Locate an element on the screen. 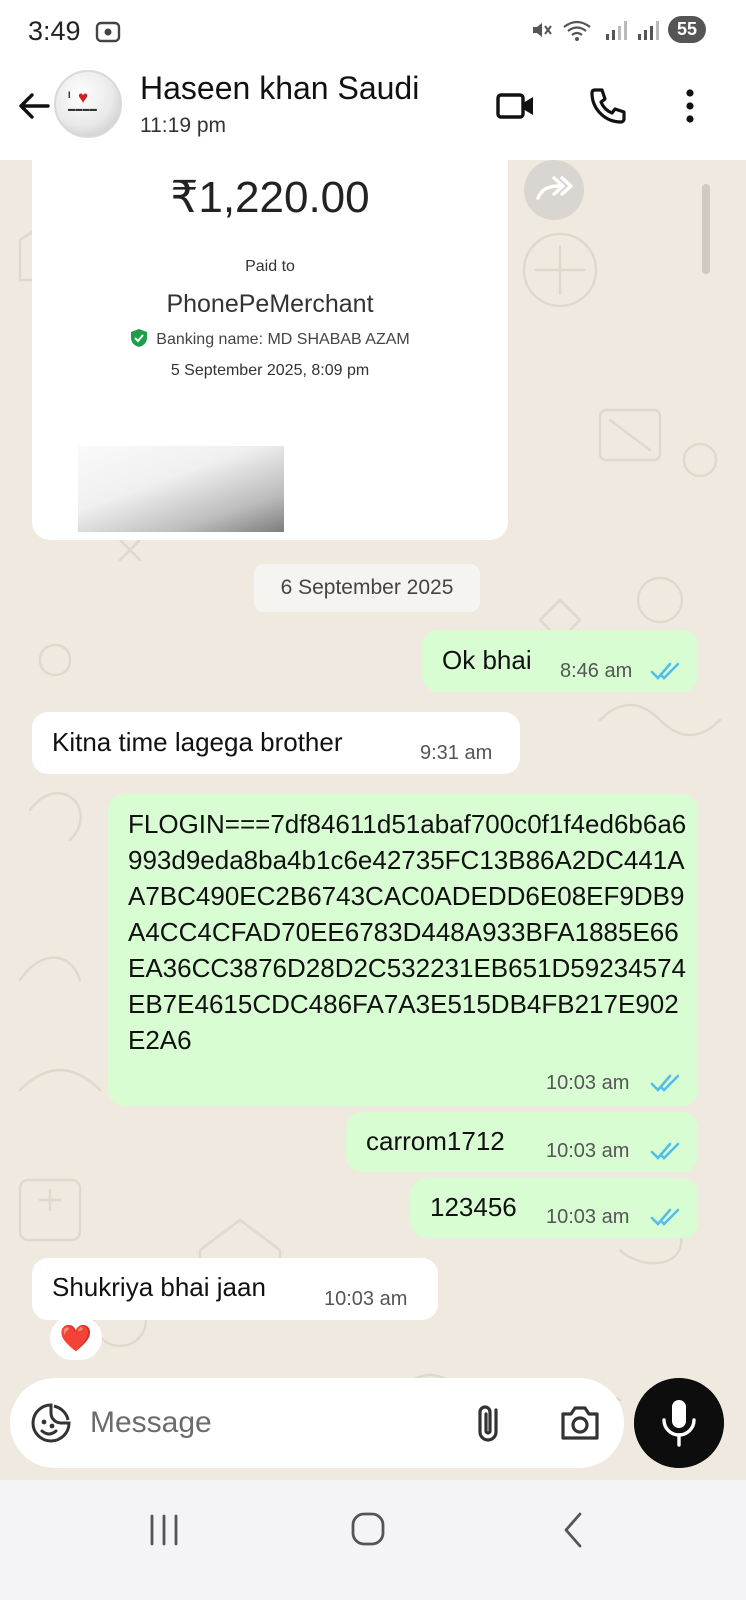 This screenshot has width=746, height=1600. receipt-image-preview is located at coordinates (181, 489).